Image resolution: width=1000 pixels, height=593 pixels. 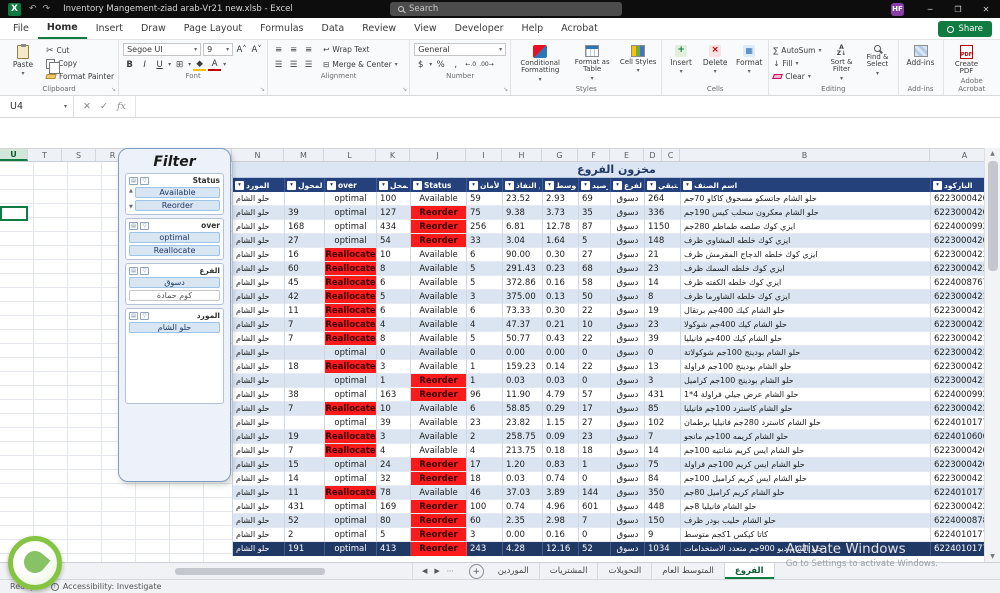 What do you see at coordinates (663, 213) in the screenshot?
I see `table-cell: 336` at bounding box center [663, 213].